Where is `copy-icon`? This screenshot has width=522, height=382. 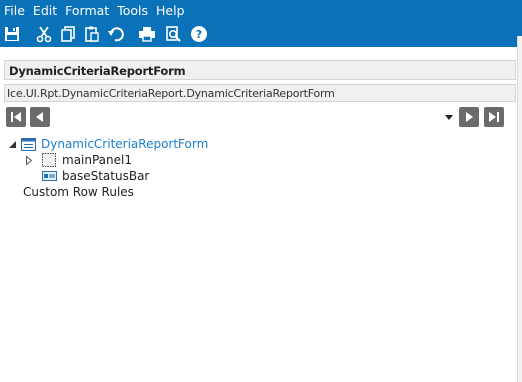
copy-icon is located at coordinates (68, 34).